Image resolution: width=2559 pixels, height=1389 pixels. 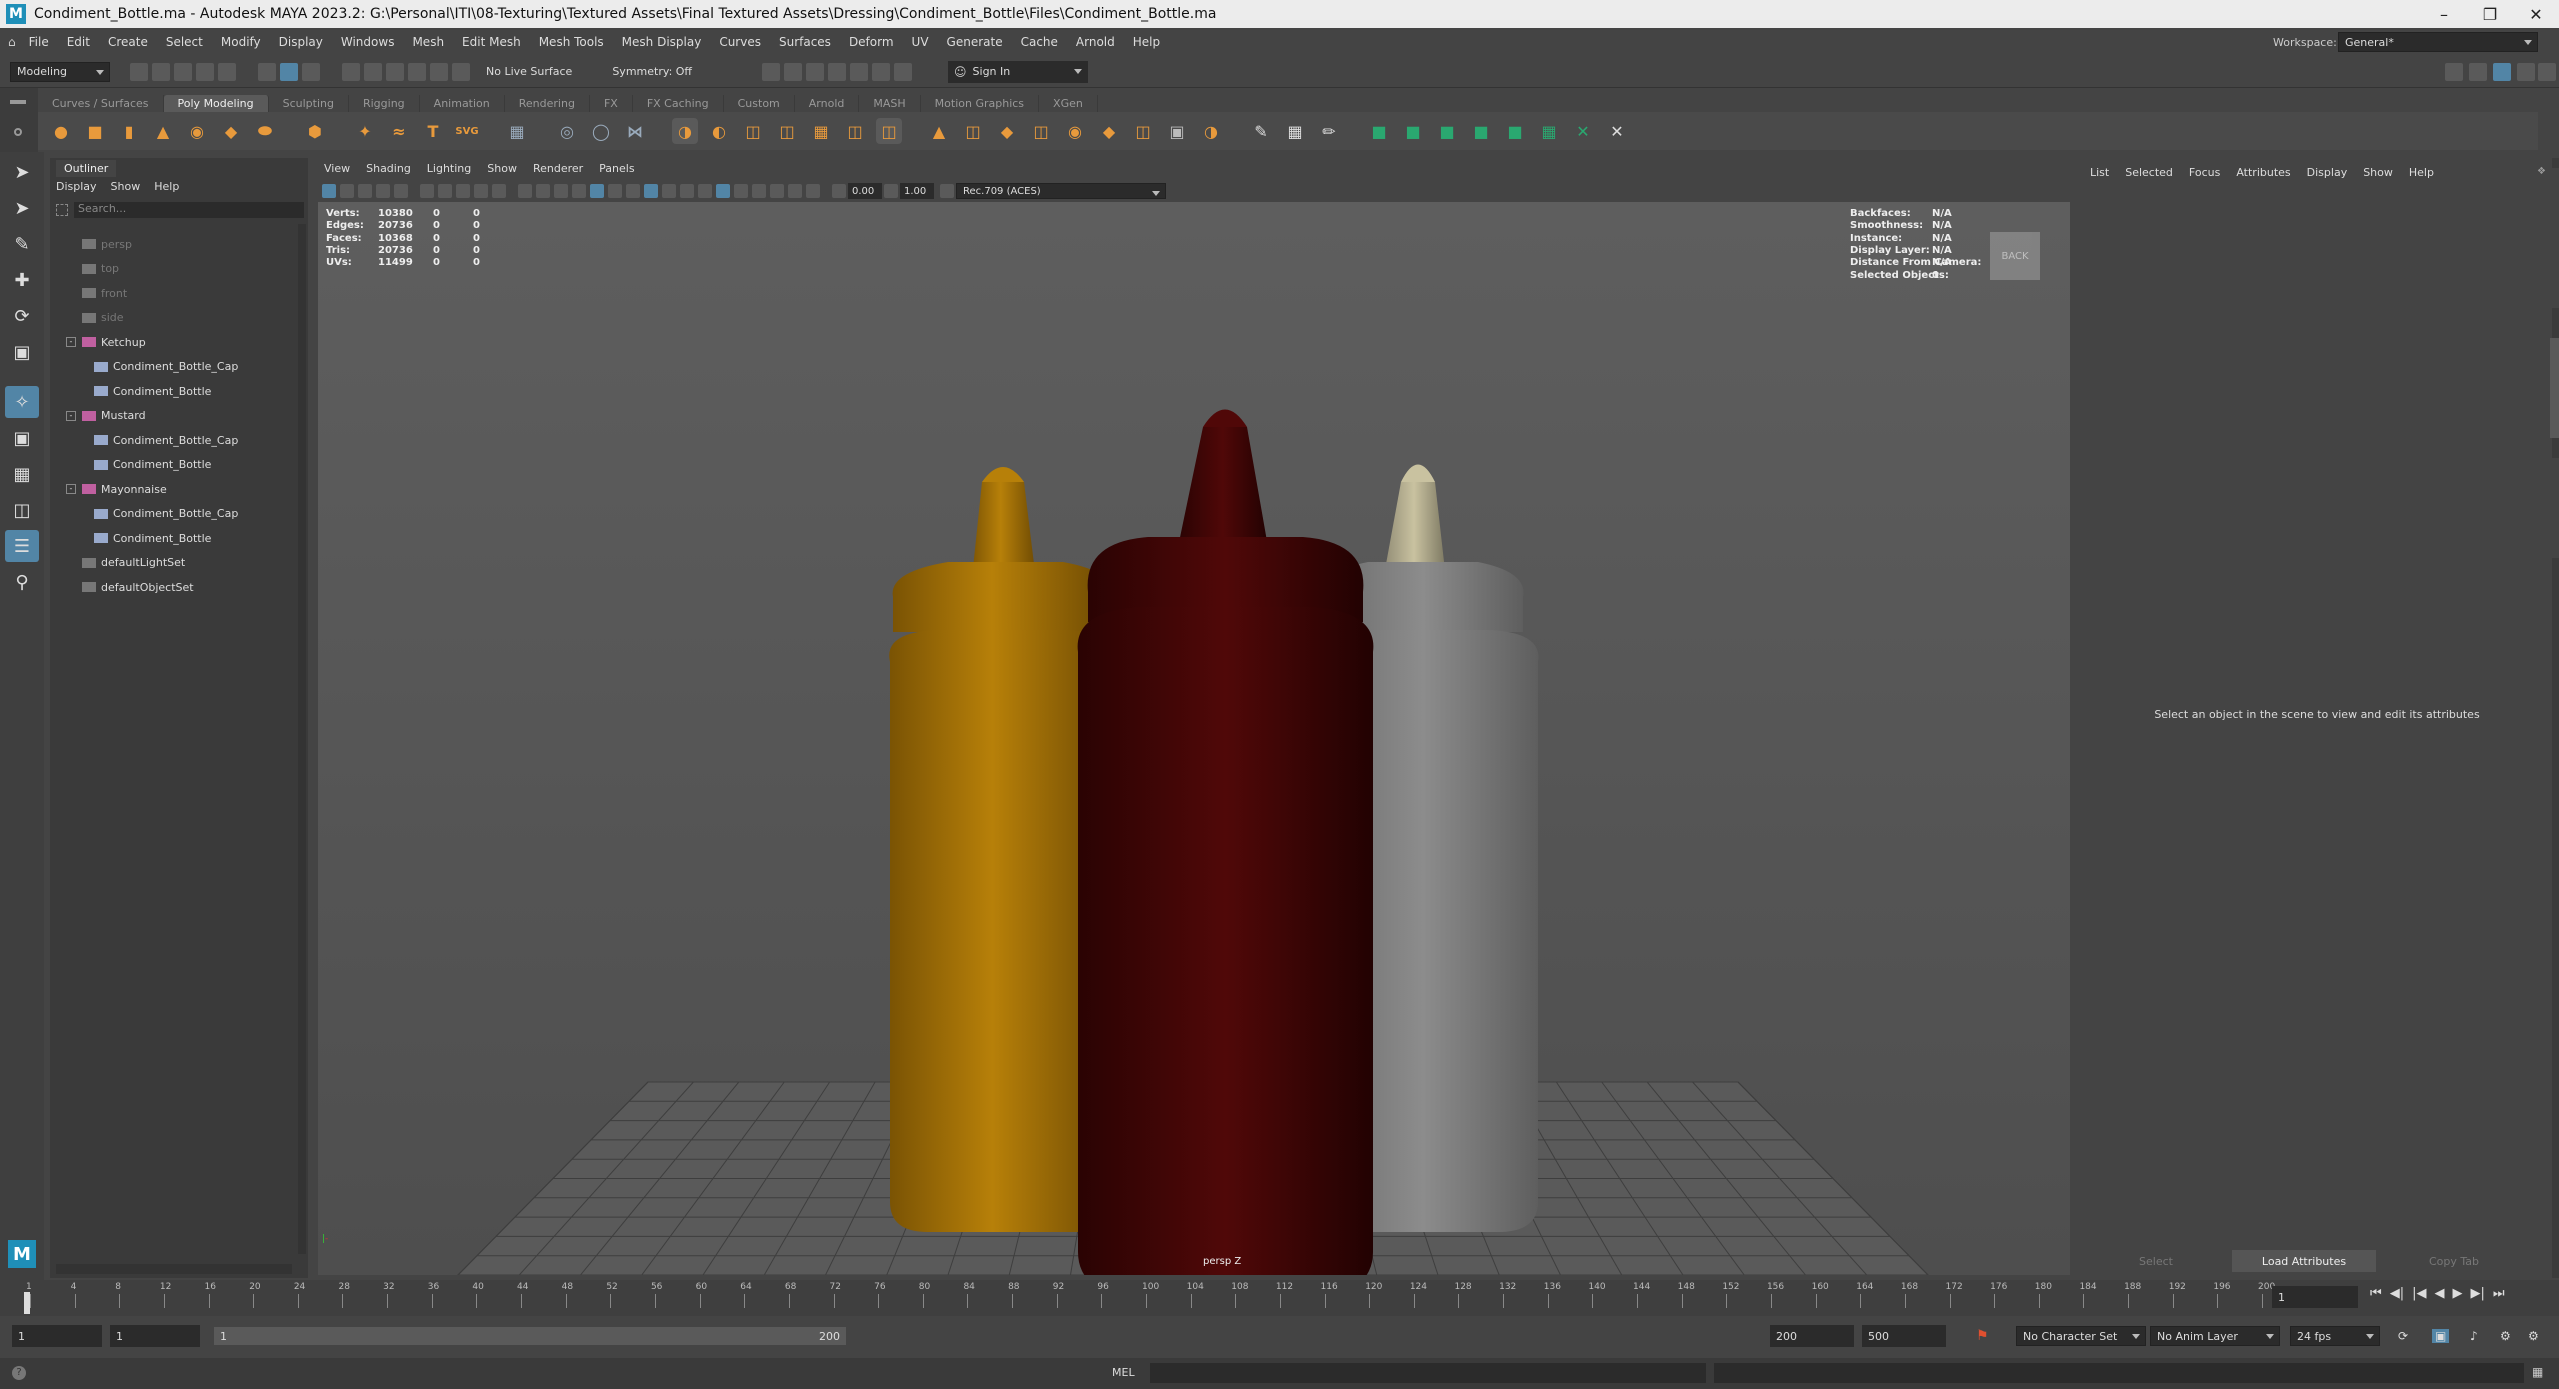 What do you see at coordinates (1109, 131) in the screenshot?
I see `collapse-icon: ◆` at bounding box center [1109, 131].